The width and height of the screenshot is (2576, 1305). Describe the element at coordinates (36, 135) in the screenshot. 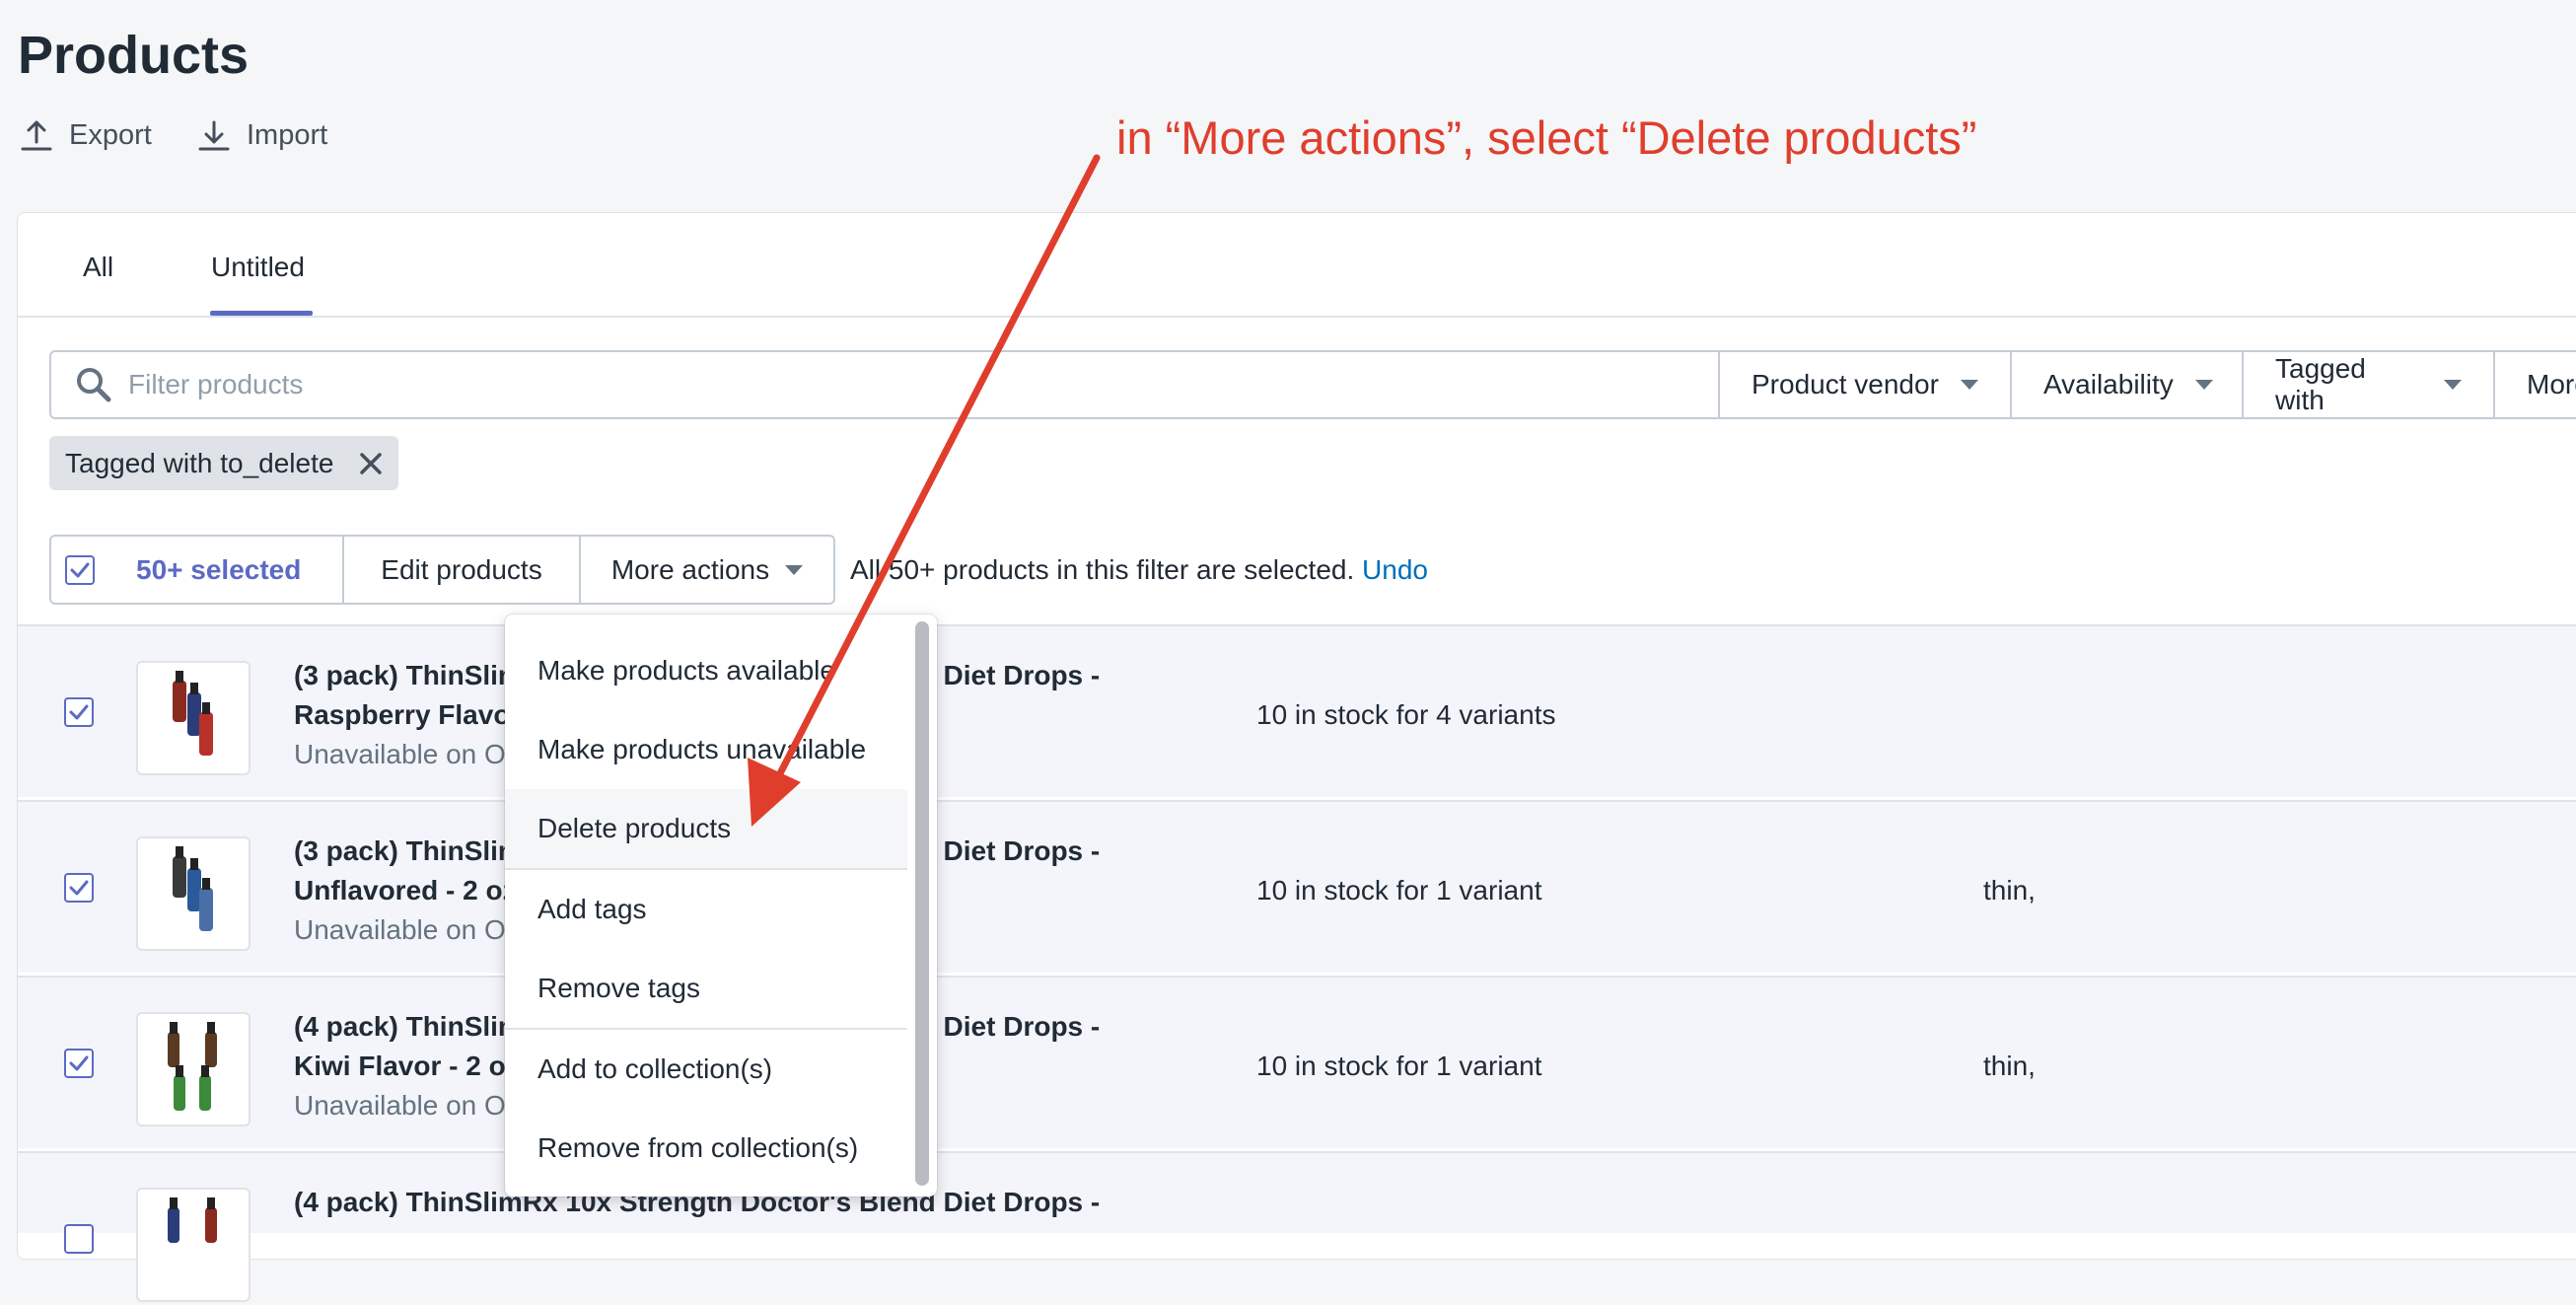

I see `export-icon` at that location.